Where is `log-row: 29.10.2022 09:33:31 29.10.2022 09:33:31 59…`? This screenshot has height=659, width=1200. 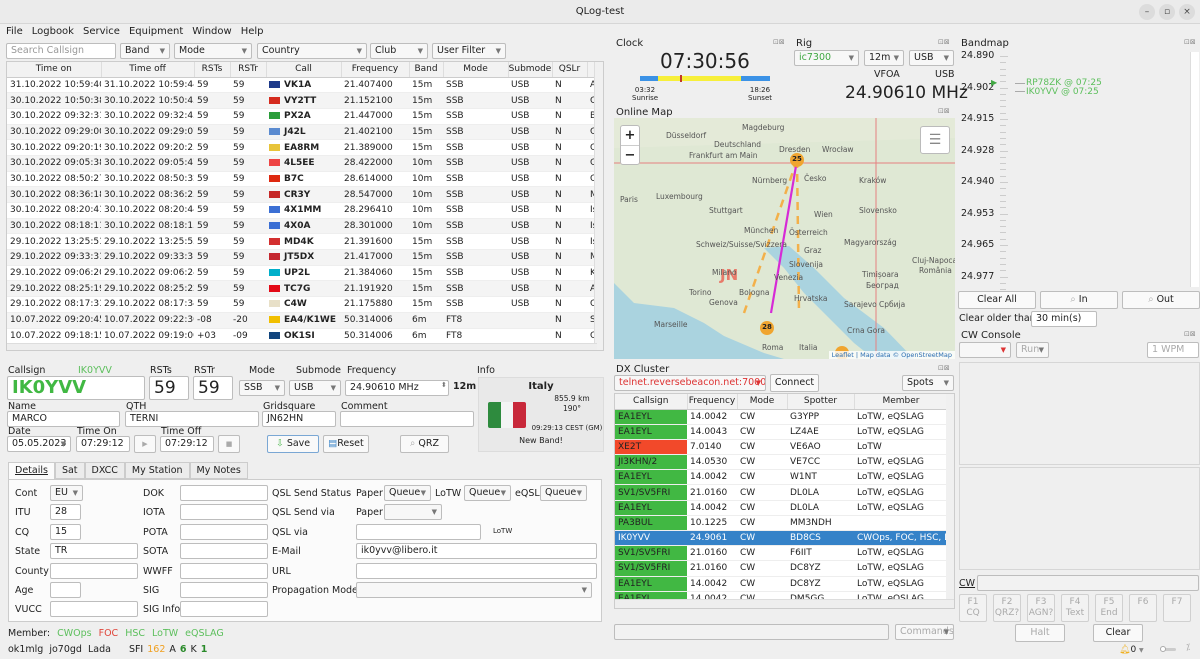 log-row: 29.10.2022 09:33:31 29.10.2022 09:33:31 59… is located at coordinates (305, 257).